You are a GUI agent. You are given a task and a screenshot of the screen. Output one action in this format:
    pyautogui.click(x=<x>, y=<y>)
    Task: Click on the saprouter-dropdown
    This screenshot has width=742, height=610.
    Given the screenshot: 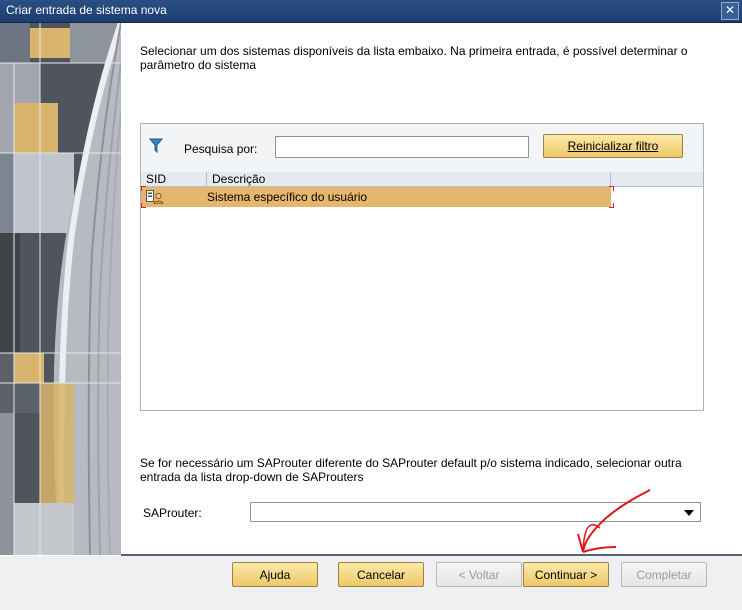 What is the action you would take?
    pyautogui.click(x=475, y=512)
    